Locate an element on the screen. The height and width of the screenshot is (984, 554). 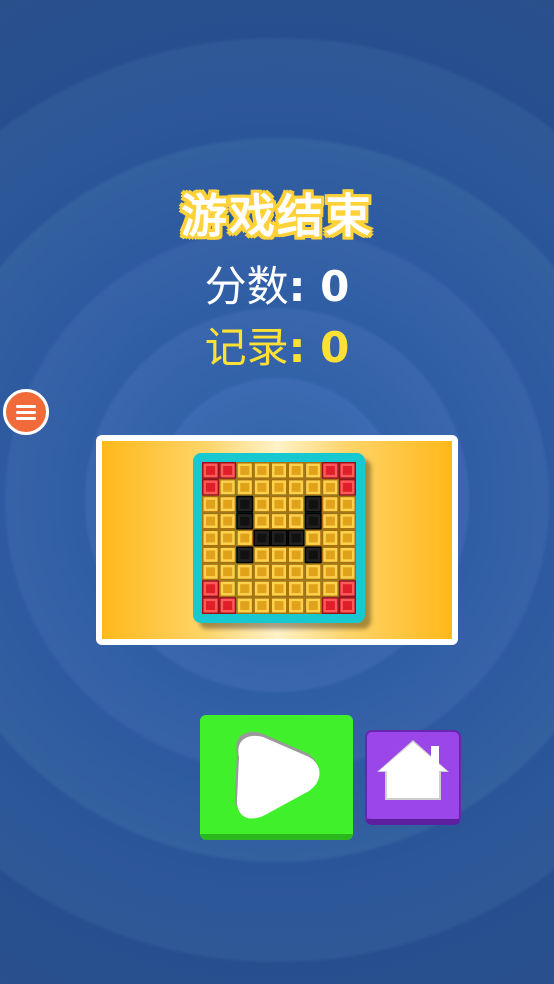
record-label: 记录 is located at coordinates (246, 347).